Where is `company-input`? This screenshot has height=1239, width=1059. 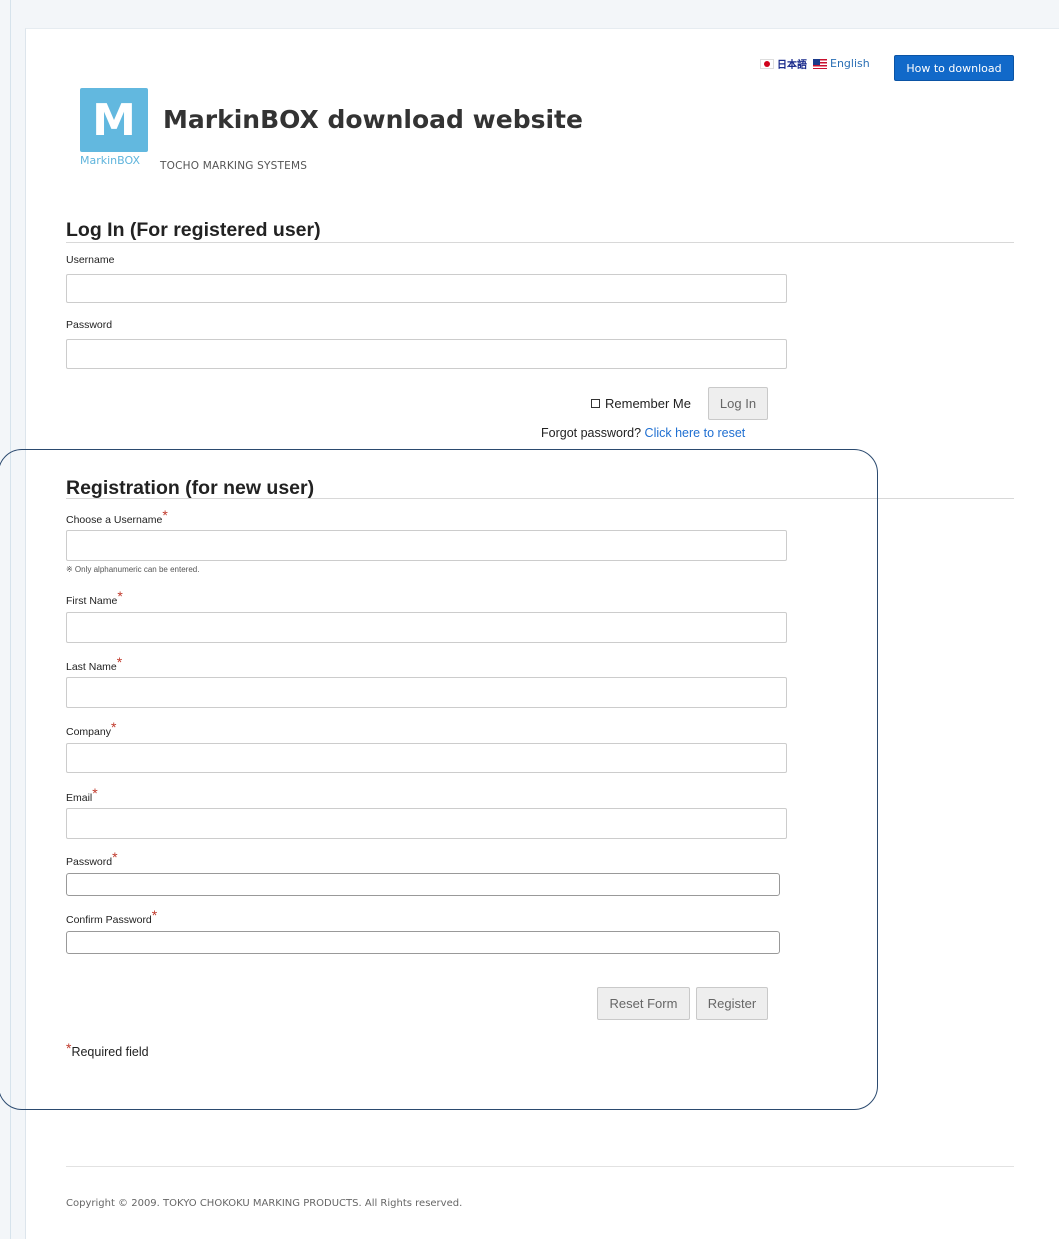 company-input is located at coordinates (426, 758).